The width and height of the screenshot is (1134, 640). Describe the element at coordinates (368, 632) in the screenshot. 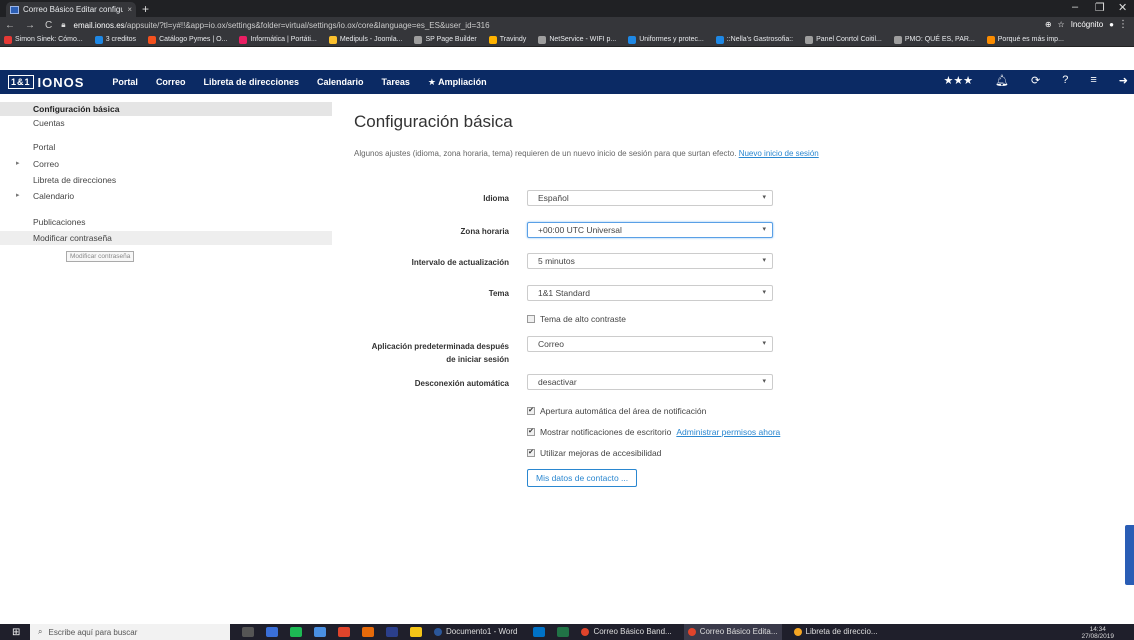

I see `firefox-icon` at that location.